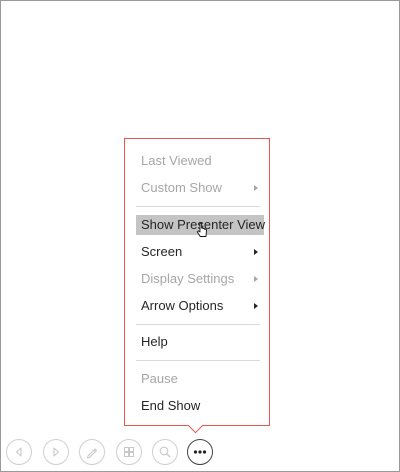 This screenshot has height=472, width=400. I want to click on menu-item-last-viewed: Last Viewed, so click(200, 161).